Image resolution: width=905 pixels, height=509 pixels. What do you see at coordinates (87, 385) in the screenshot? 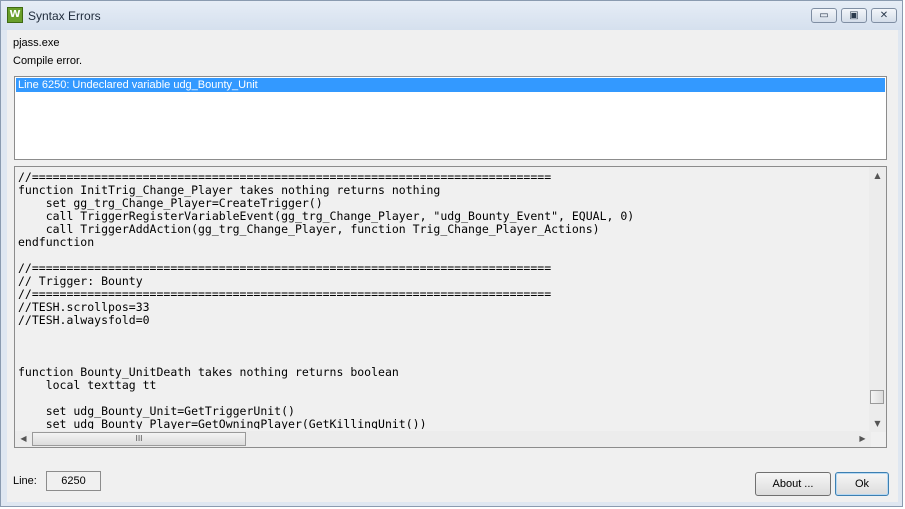
I see `code-line: local texttag tt` at bounding box center [87, 385].